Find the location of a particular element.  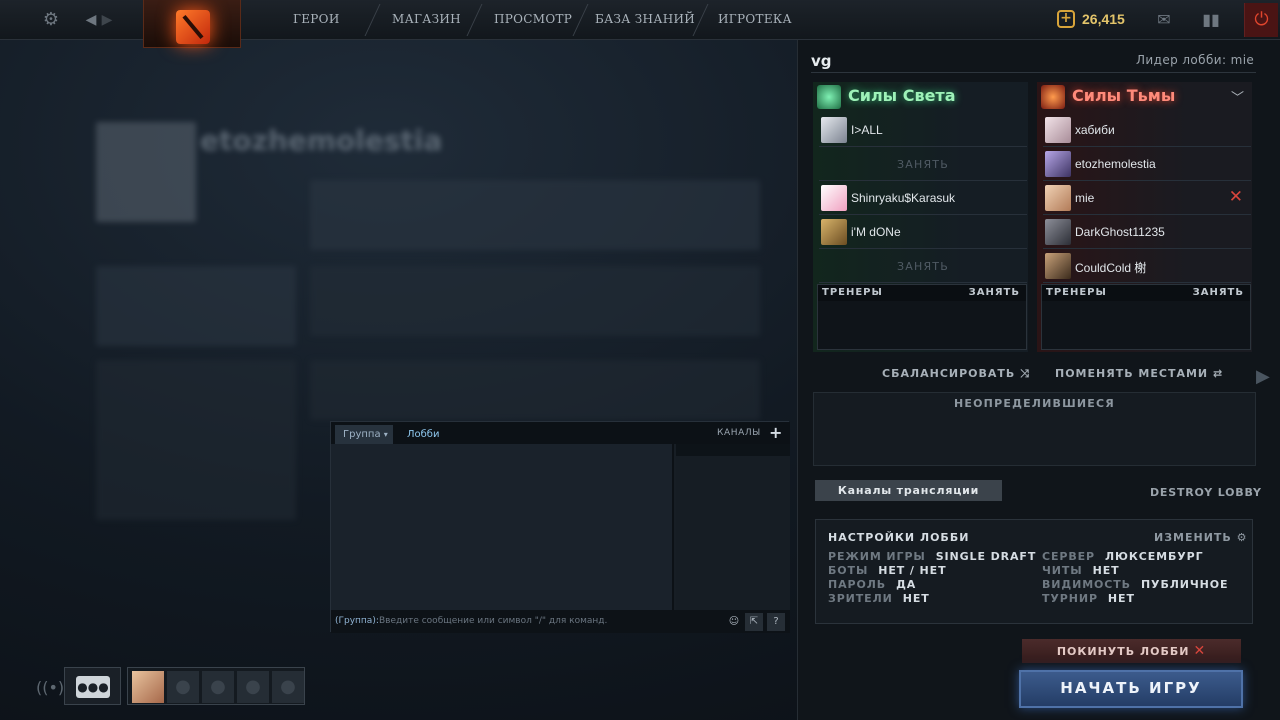

balance-teams-label: СБАЛАНСИРОВАТЬ is located at coordinates (949, 373).